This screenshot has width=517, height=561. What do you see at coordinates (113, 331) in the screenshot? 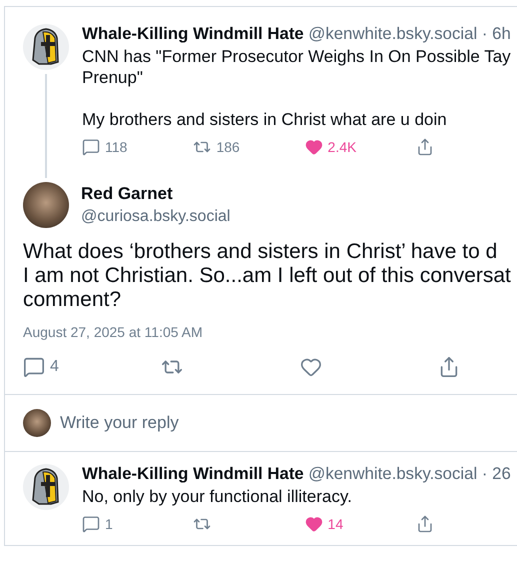
I see `post-date: August 27, 2025 at 11:05 AM` at bounding box center [113, 331].